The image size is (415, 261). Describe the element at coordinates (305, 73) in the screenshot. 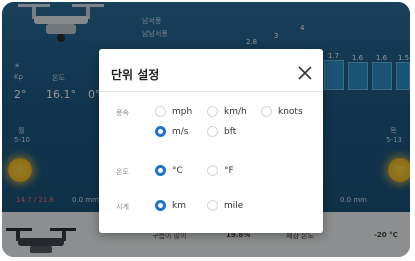

I see `close-icon` at that location.